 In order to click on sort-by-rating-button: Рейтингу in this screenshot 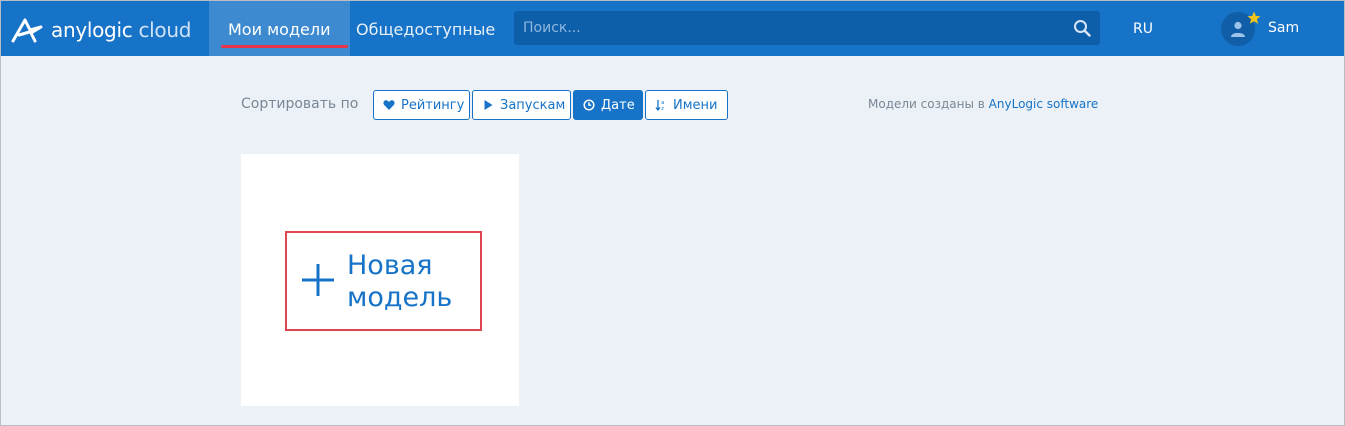, I will do `click(421, 105)`.